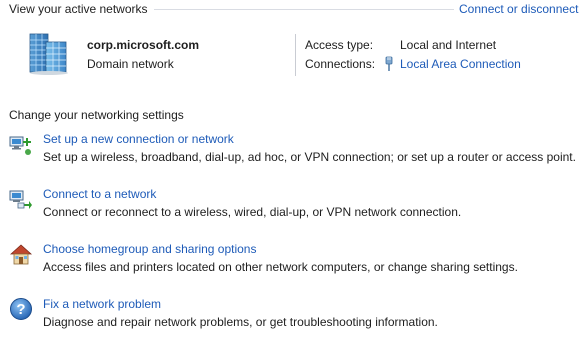  Describe the element at coordinates (143, 45) in the screenshot. I see `network-name: corp.microsoft.com` at that location.